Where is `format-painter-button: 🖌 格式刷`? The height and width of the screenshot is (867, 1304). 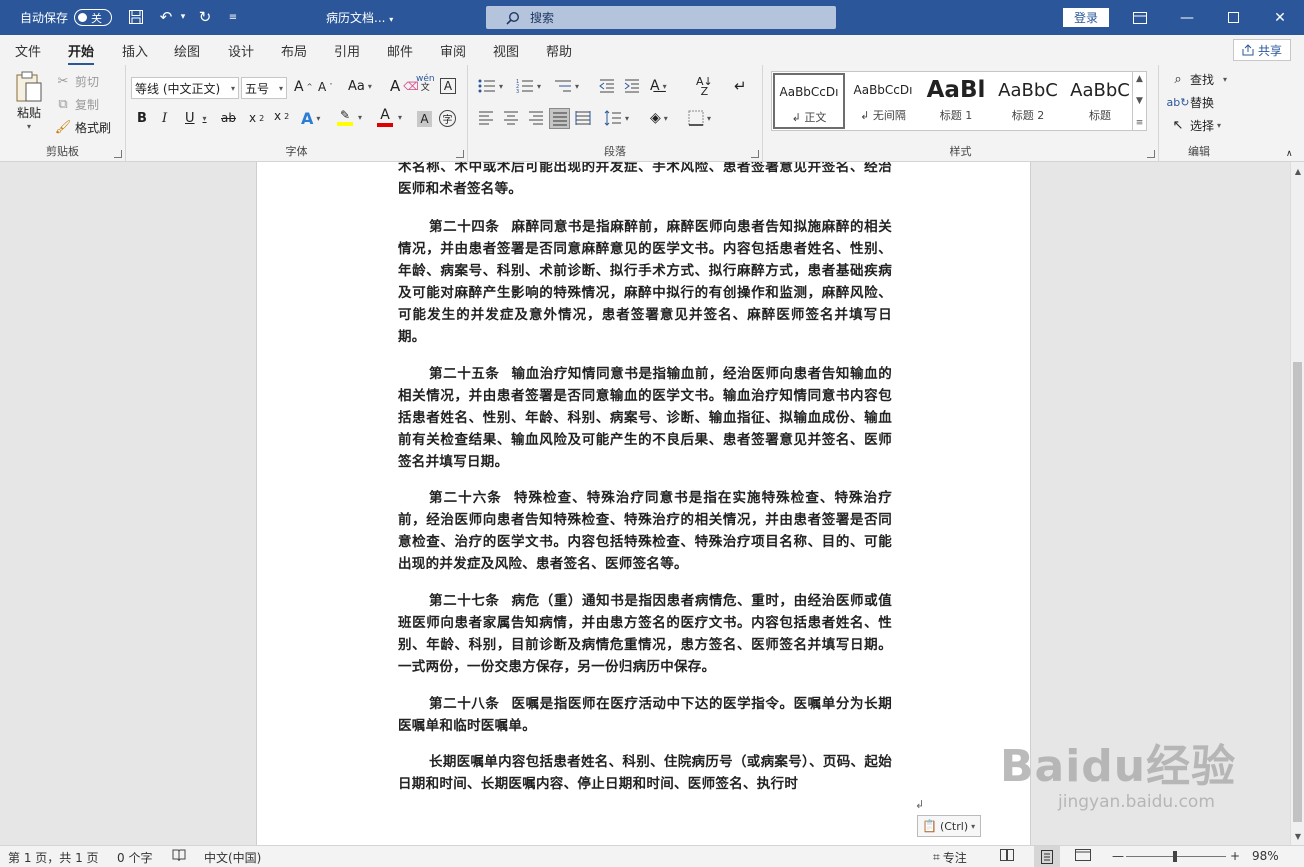
format-painter-button: 🖌 格式刷 is located at coordinates (82, 127).